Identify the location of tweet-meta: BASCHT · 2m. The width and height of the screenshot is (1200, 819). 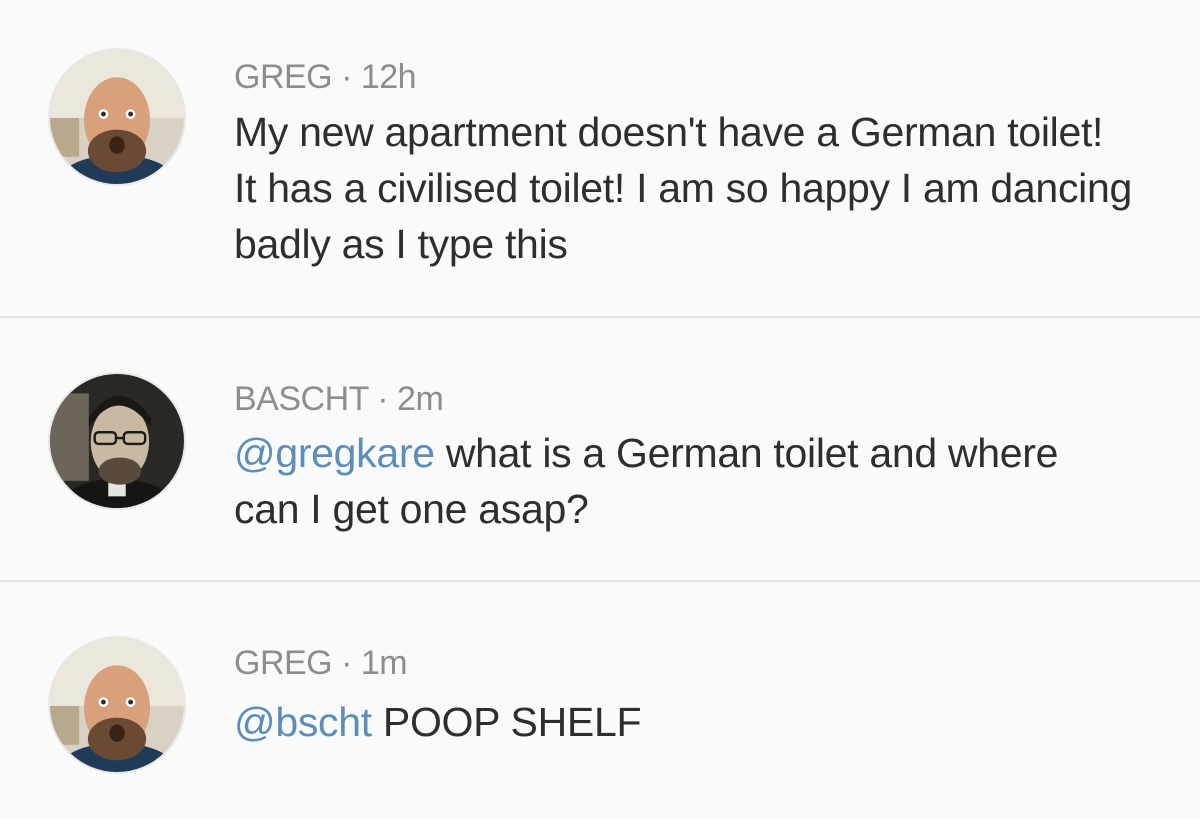
(339, 399).